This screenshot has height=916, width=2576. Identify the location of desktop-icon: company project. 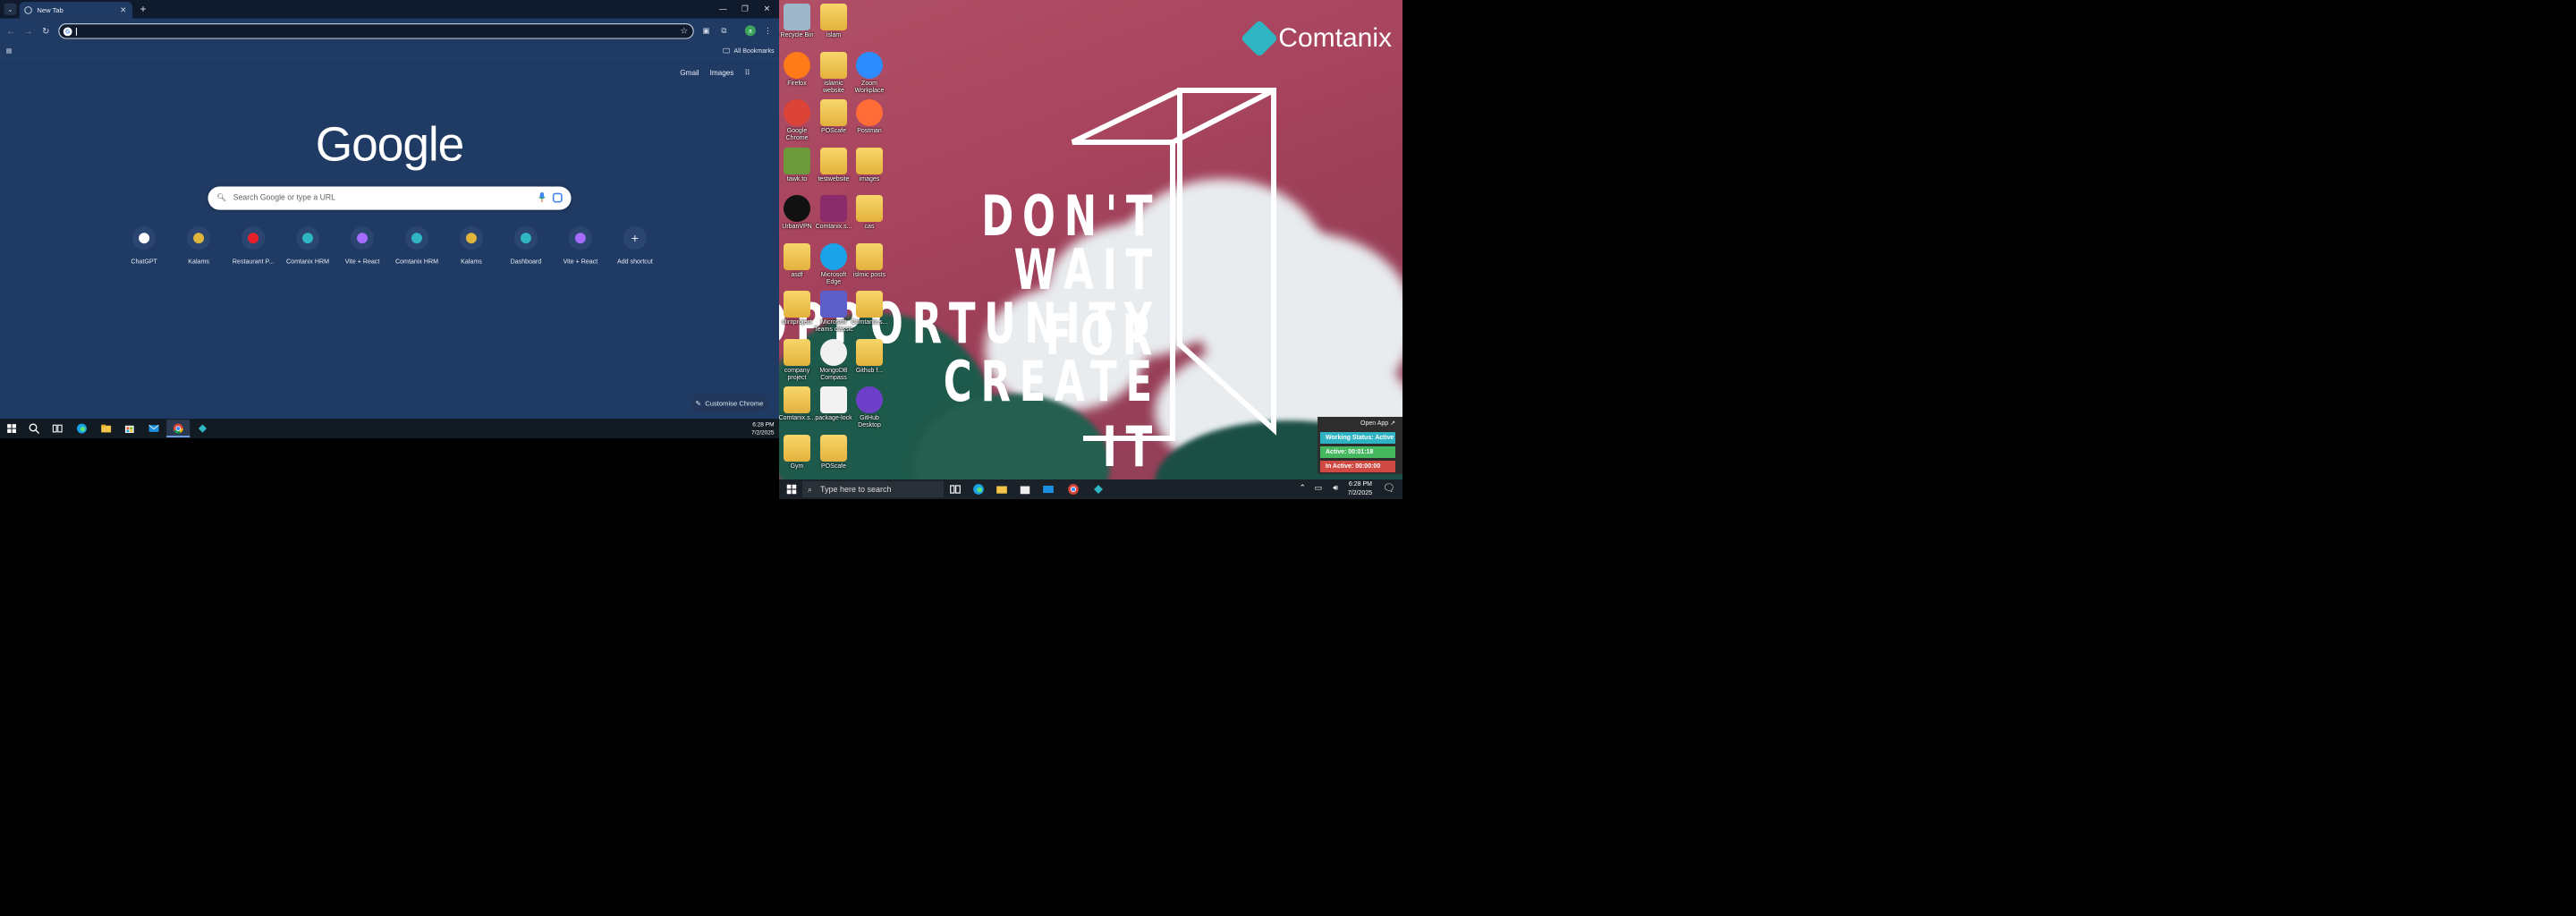
(798, 360).